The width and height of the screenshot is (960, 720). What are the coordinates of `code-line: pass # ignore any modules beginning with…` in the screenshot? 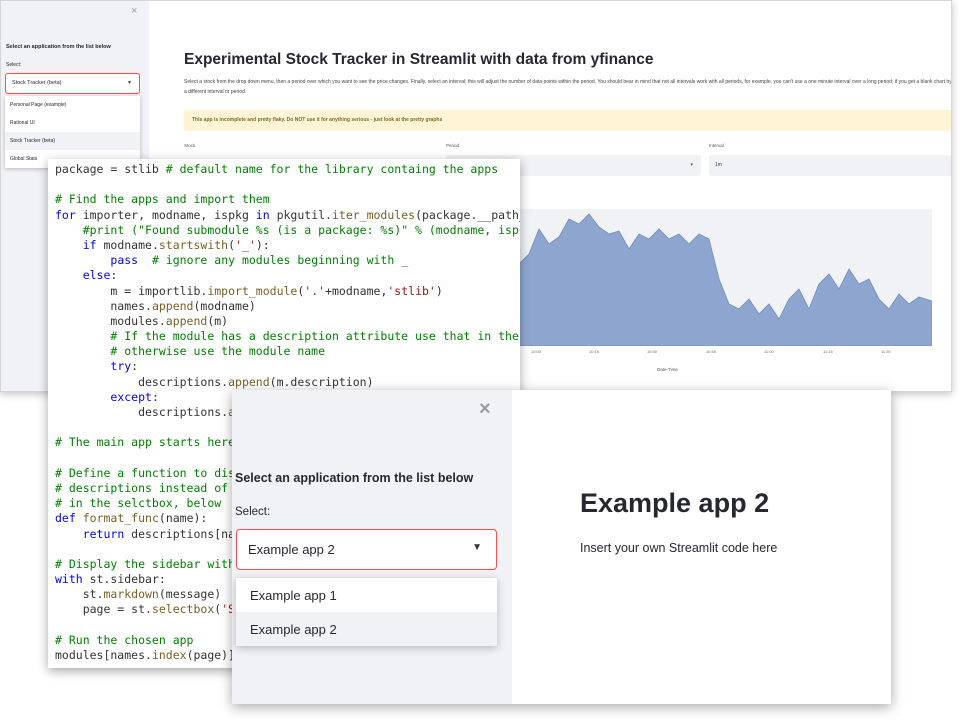 It's located at (287, 260).